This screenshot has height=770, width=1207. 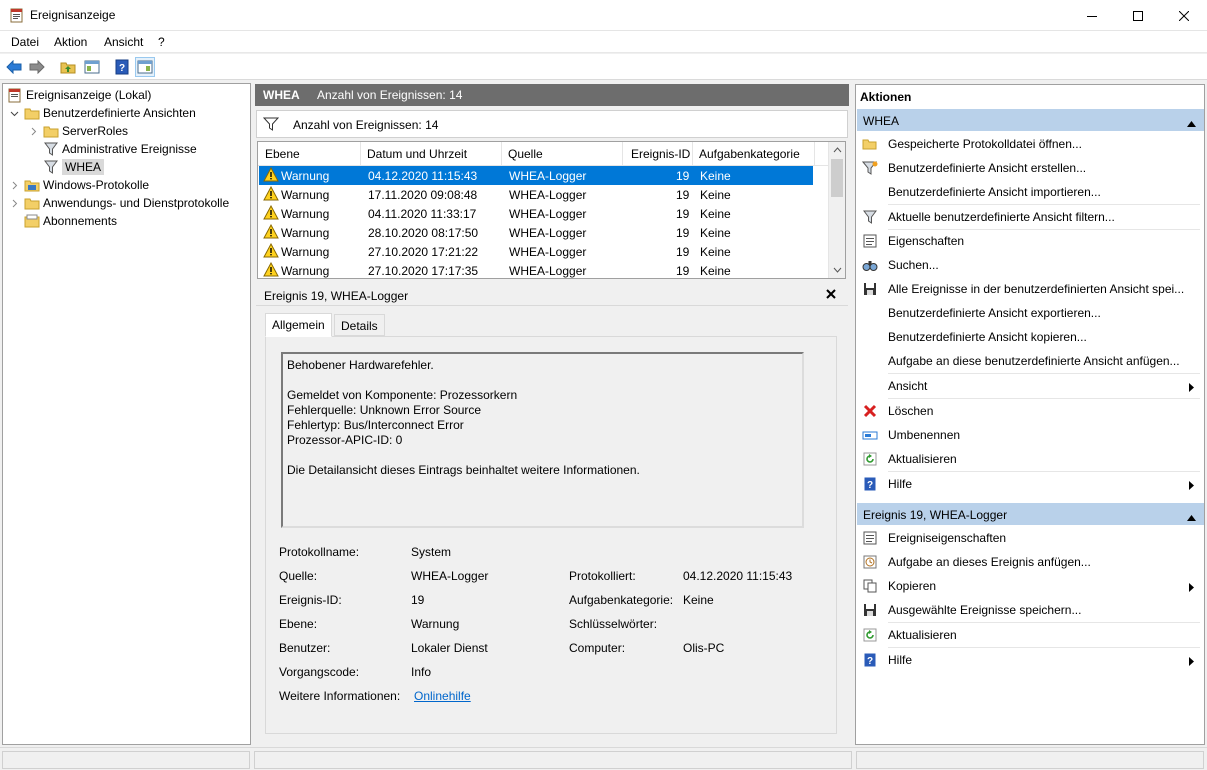 I want to click on scroll-up-icon, so click(x=837, y=150).